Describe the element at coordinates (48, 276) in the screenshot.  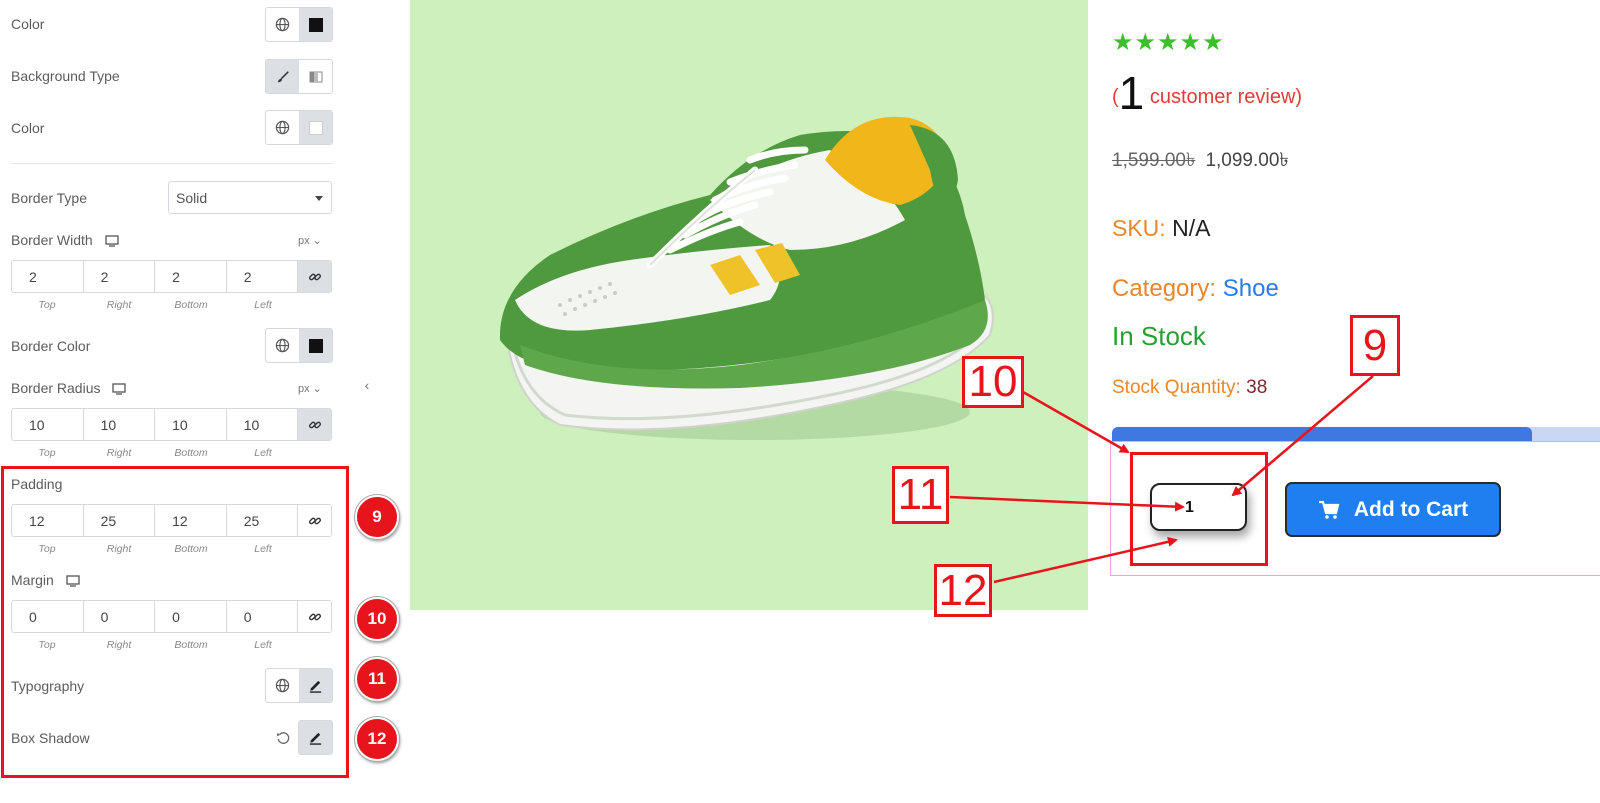
I see `border-width-top: 2` at that location.